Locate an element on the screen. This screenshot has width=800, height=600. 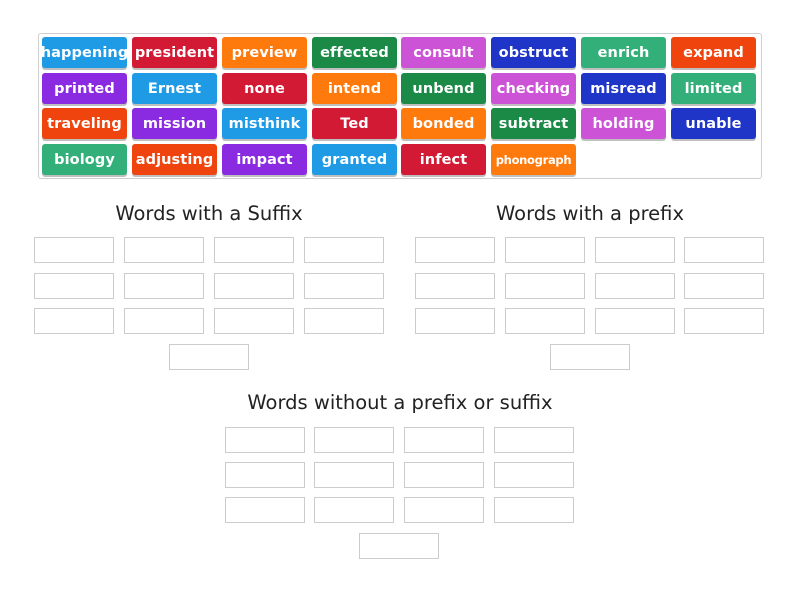
word-tile: unable is located at coordinates (713, 123).